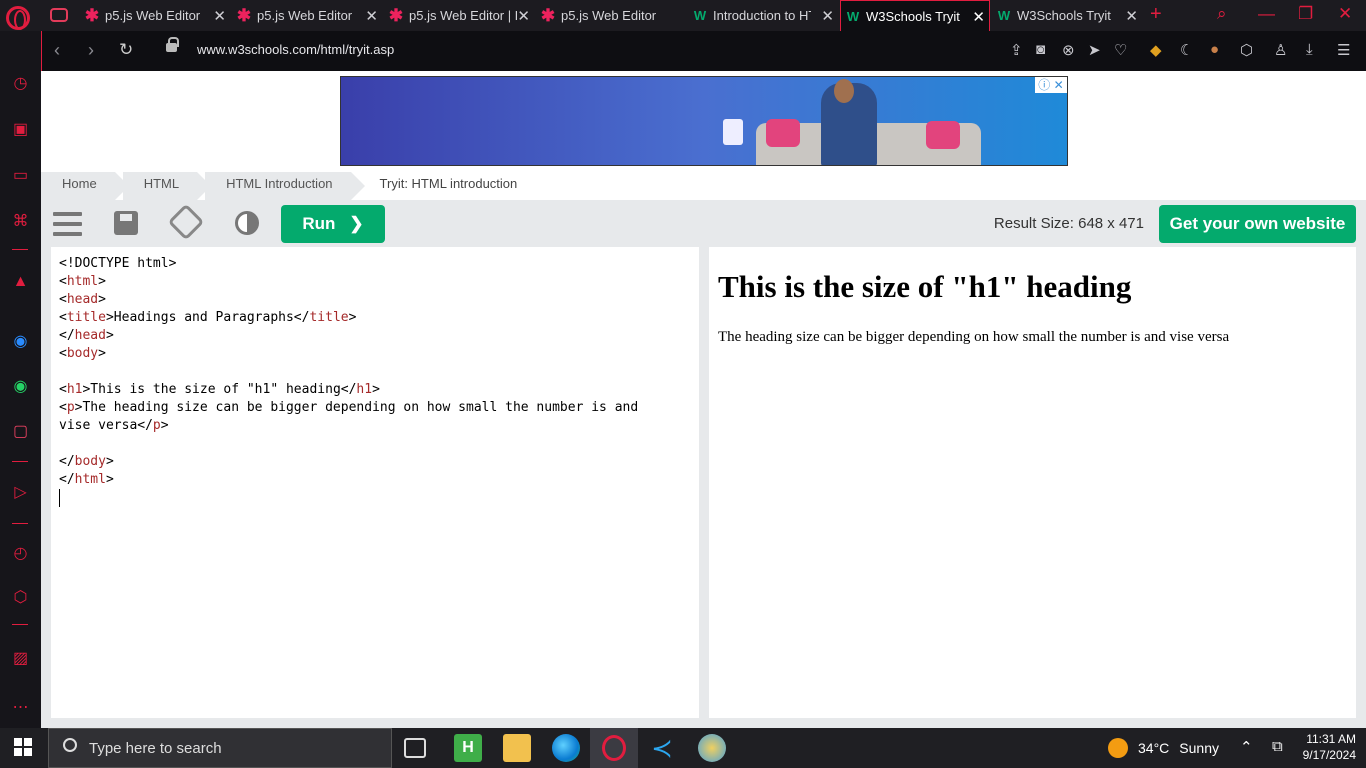 The height and width of the screenshot is (768, 1366). I want to click on search-placeholder: Type here to search, so click(155, 748).